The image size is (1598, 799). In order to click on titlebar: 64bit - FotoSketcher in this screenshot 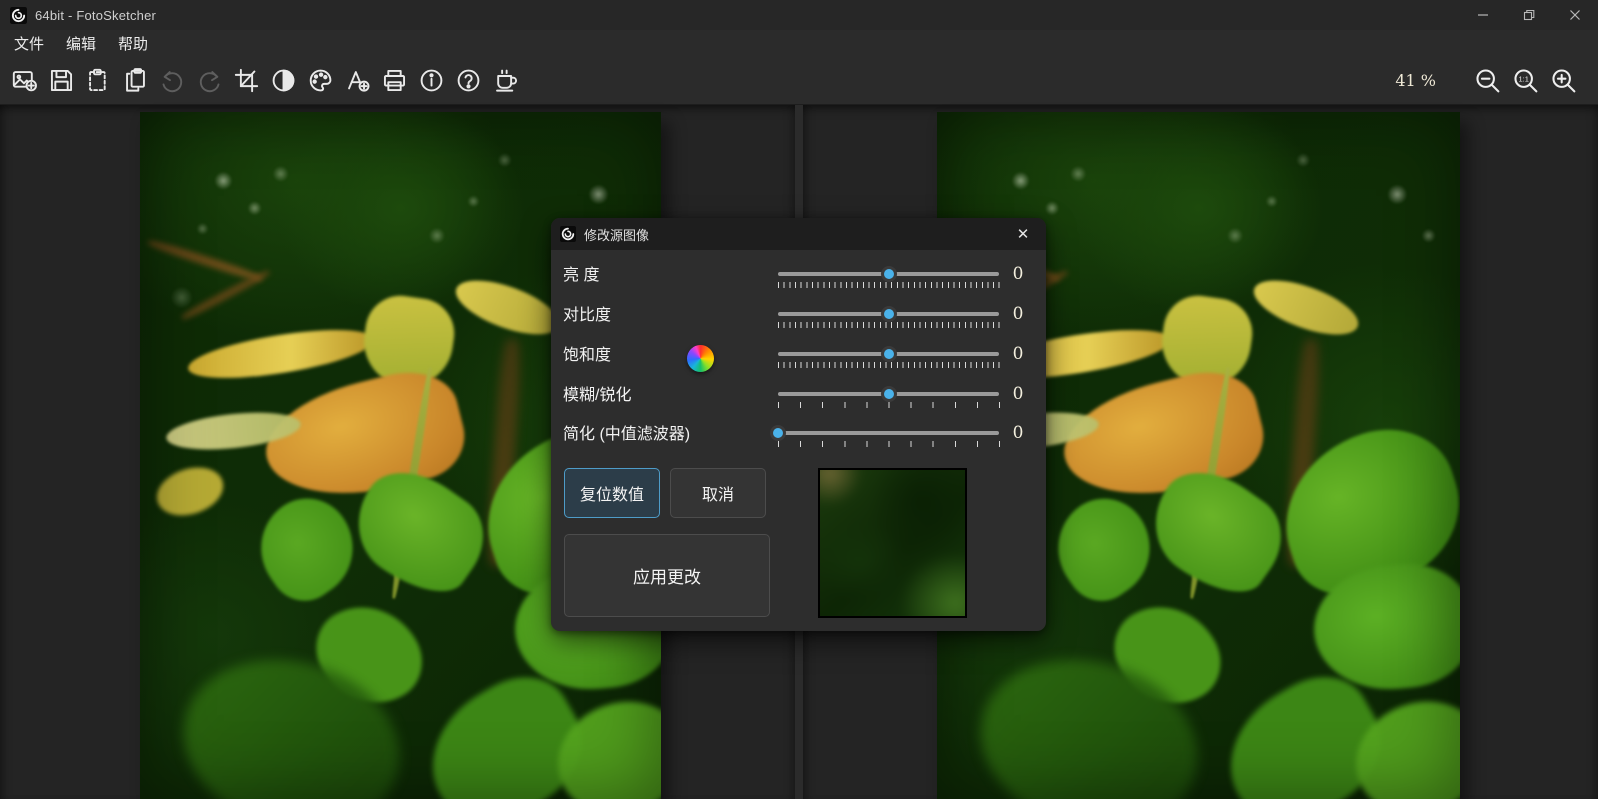, I will do `click(799, 15)`.